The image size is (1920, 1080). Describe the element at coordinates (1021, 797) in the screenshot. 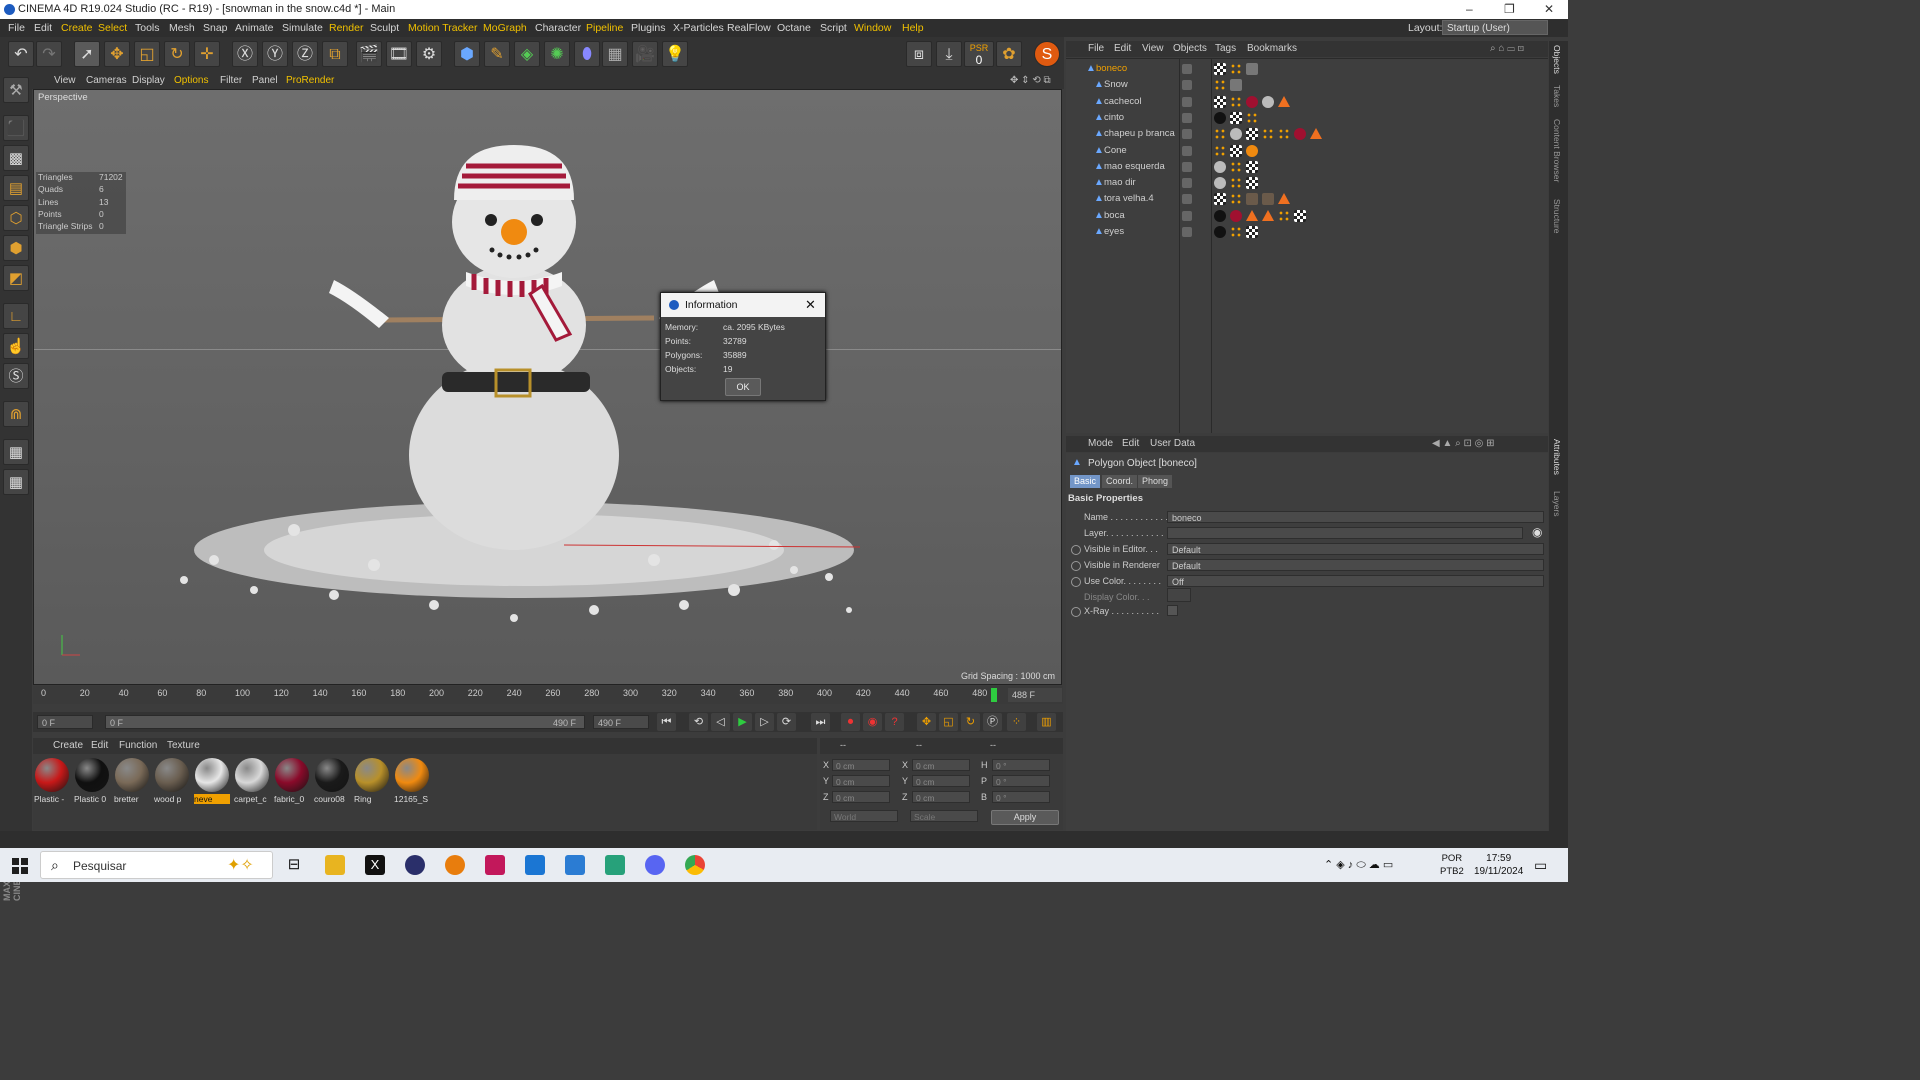

I see `rotation-b-field: 0 °` at that location.